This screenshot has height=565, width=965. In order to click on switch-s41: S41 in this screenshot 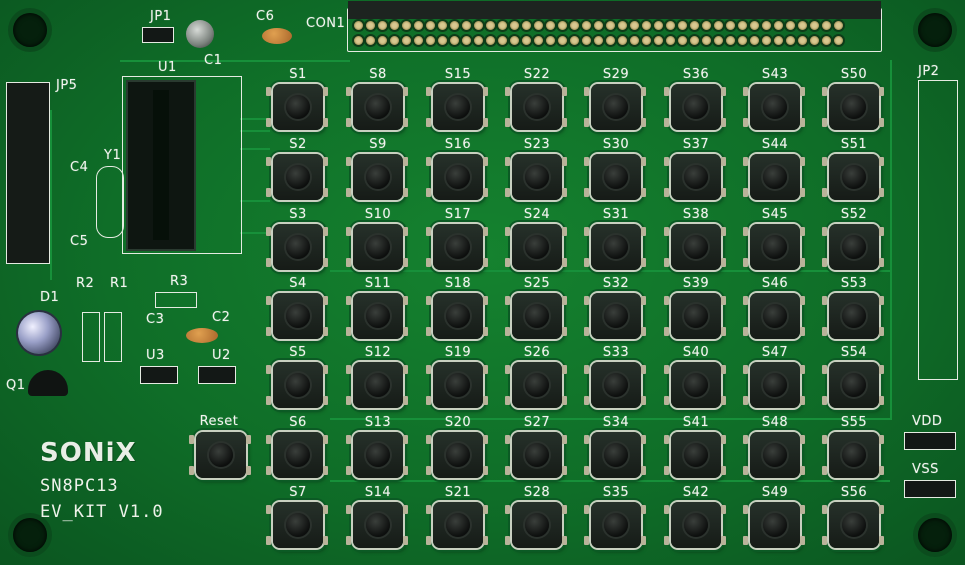, I will do `click(692, 446)`.